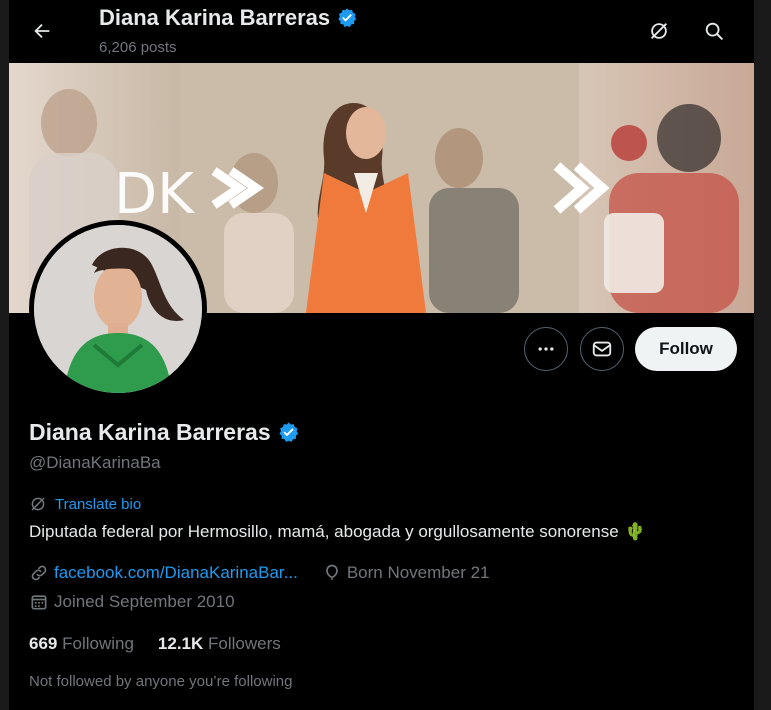 The image size is (771, 710). What do you see at coordinates (180, 643) in the screenshot?
I see `followers-count: 12.1K` at bounding box center [180, 643].